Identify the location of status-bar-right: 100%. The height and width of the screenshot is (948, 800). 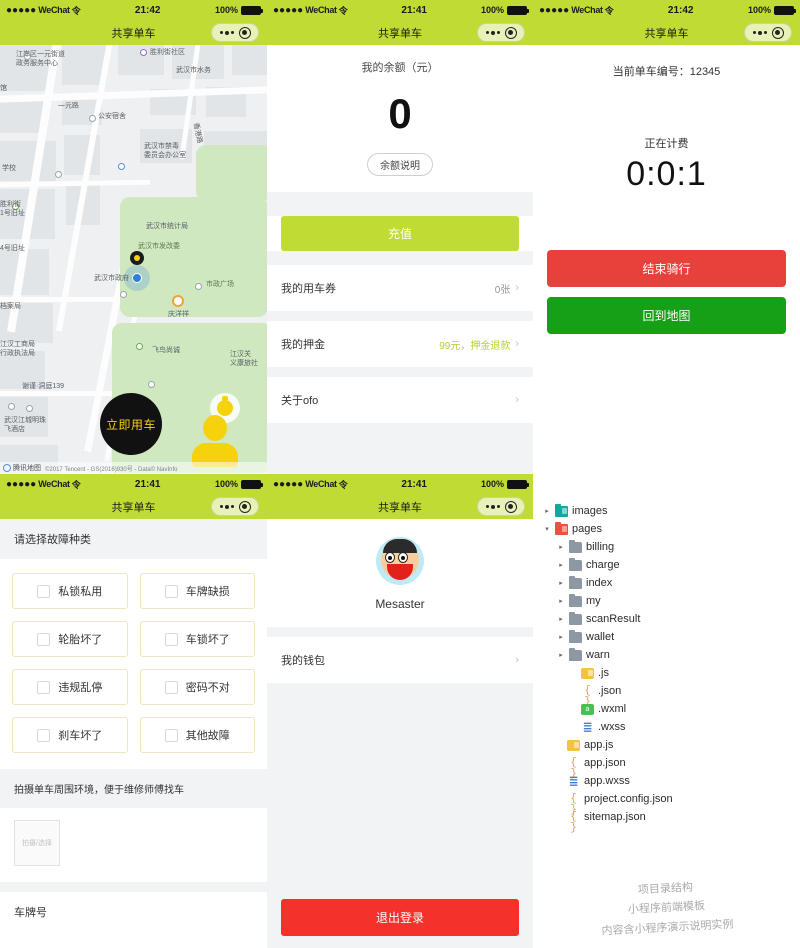
(505, 10).